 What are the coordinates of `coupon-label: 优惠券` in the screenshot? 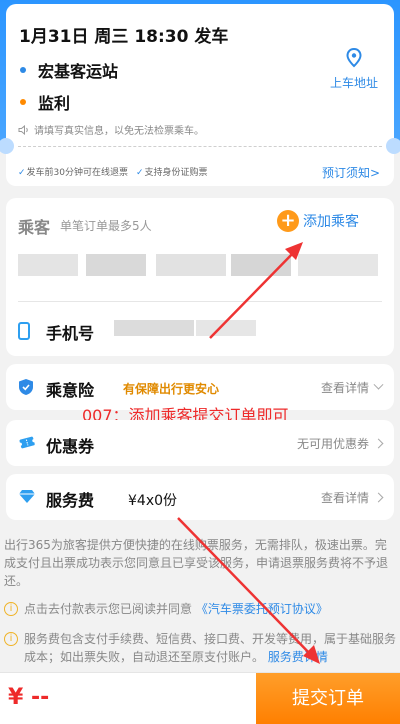 It's located at (70, 446).